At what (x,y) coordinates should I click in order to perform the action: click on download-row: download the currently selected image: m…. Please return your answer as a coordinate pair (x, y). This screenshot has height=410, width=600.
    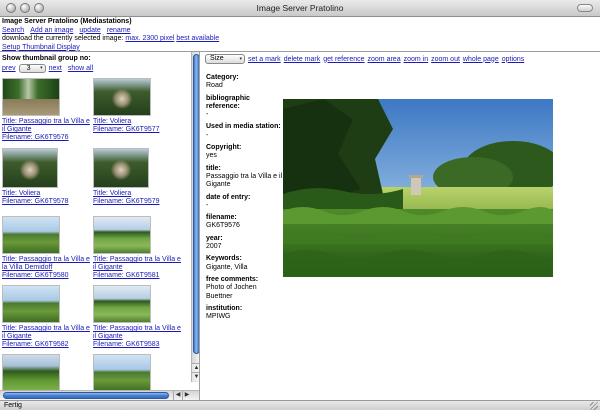
    Looking at the image, I should click on (300, 39).